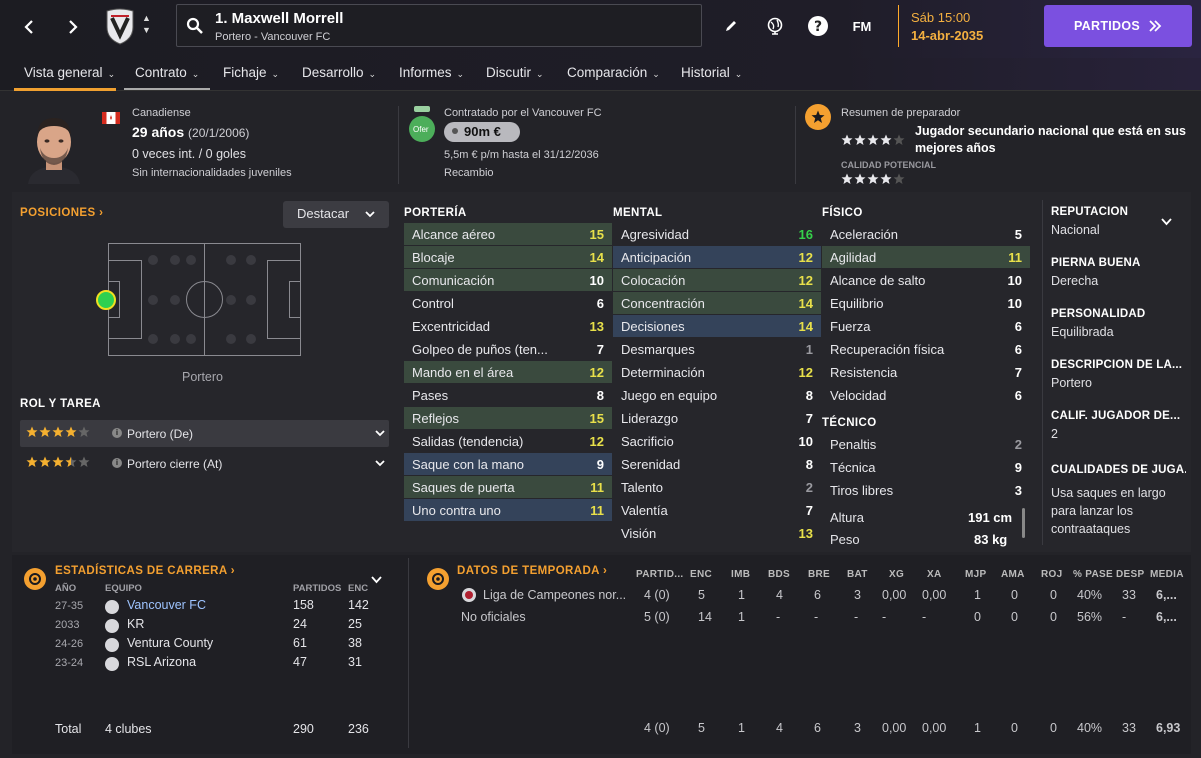  What do you see at coordinates (926, 395) in the screenshot?
I see `attribute-row: Velocidad 6` at bounding box center [926, 395].